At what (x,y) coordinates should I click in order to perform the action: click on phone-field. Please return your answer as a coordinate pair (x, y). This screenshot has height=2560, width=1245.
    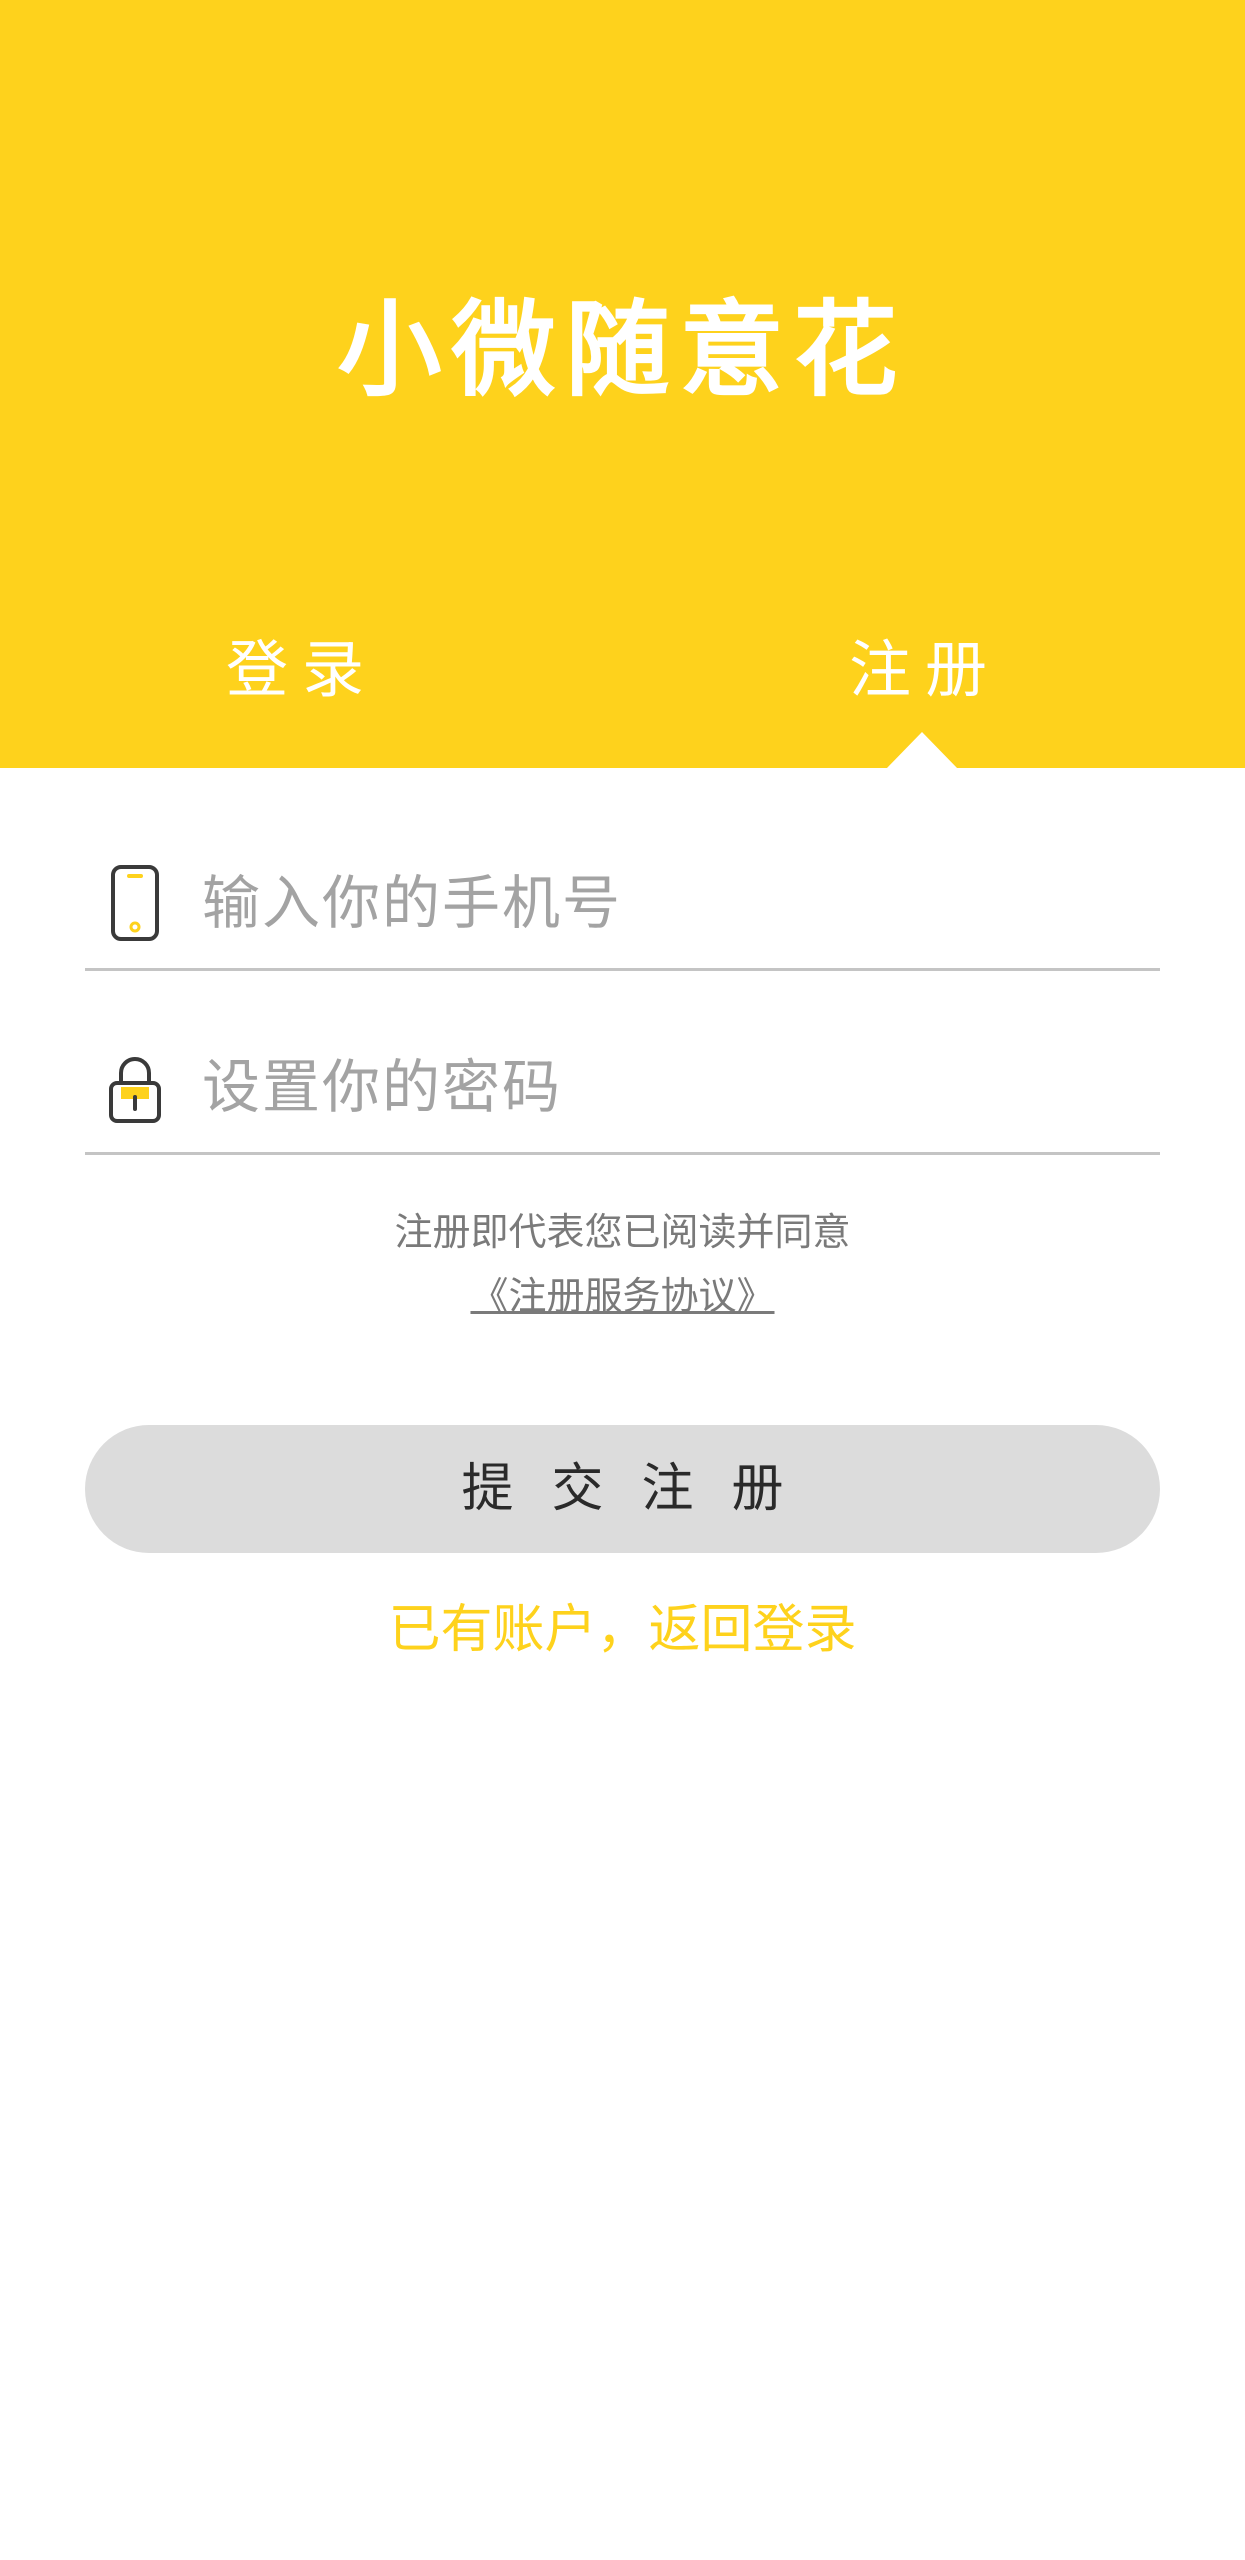
    Looking at the image, I should click on (622, 899).